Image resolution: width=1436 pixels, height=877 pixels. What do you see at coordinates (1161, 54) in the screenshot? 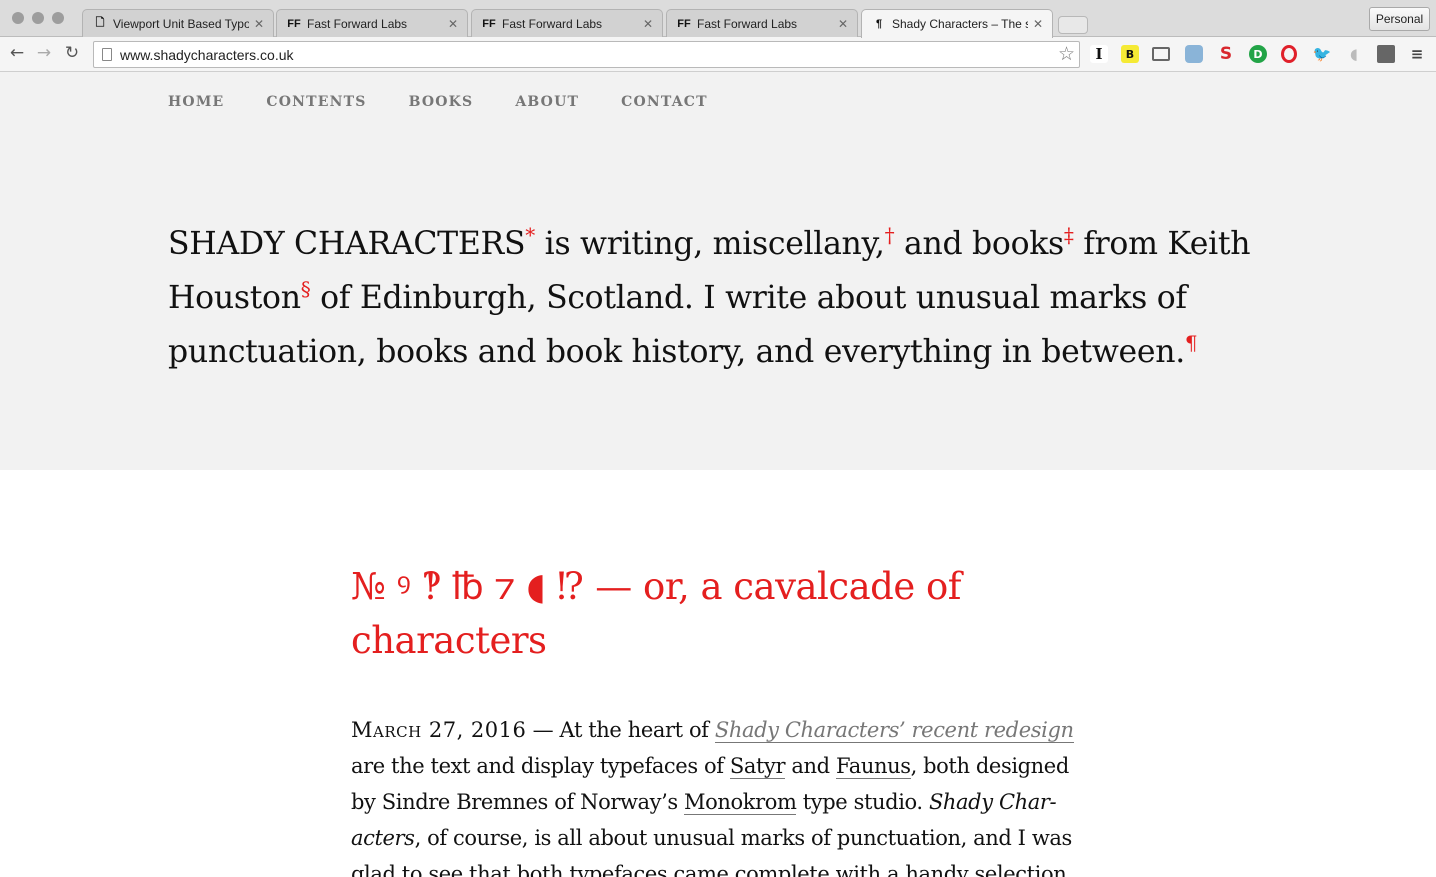
I see `cast-icon` at bounding box center [1161, 54].